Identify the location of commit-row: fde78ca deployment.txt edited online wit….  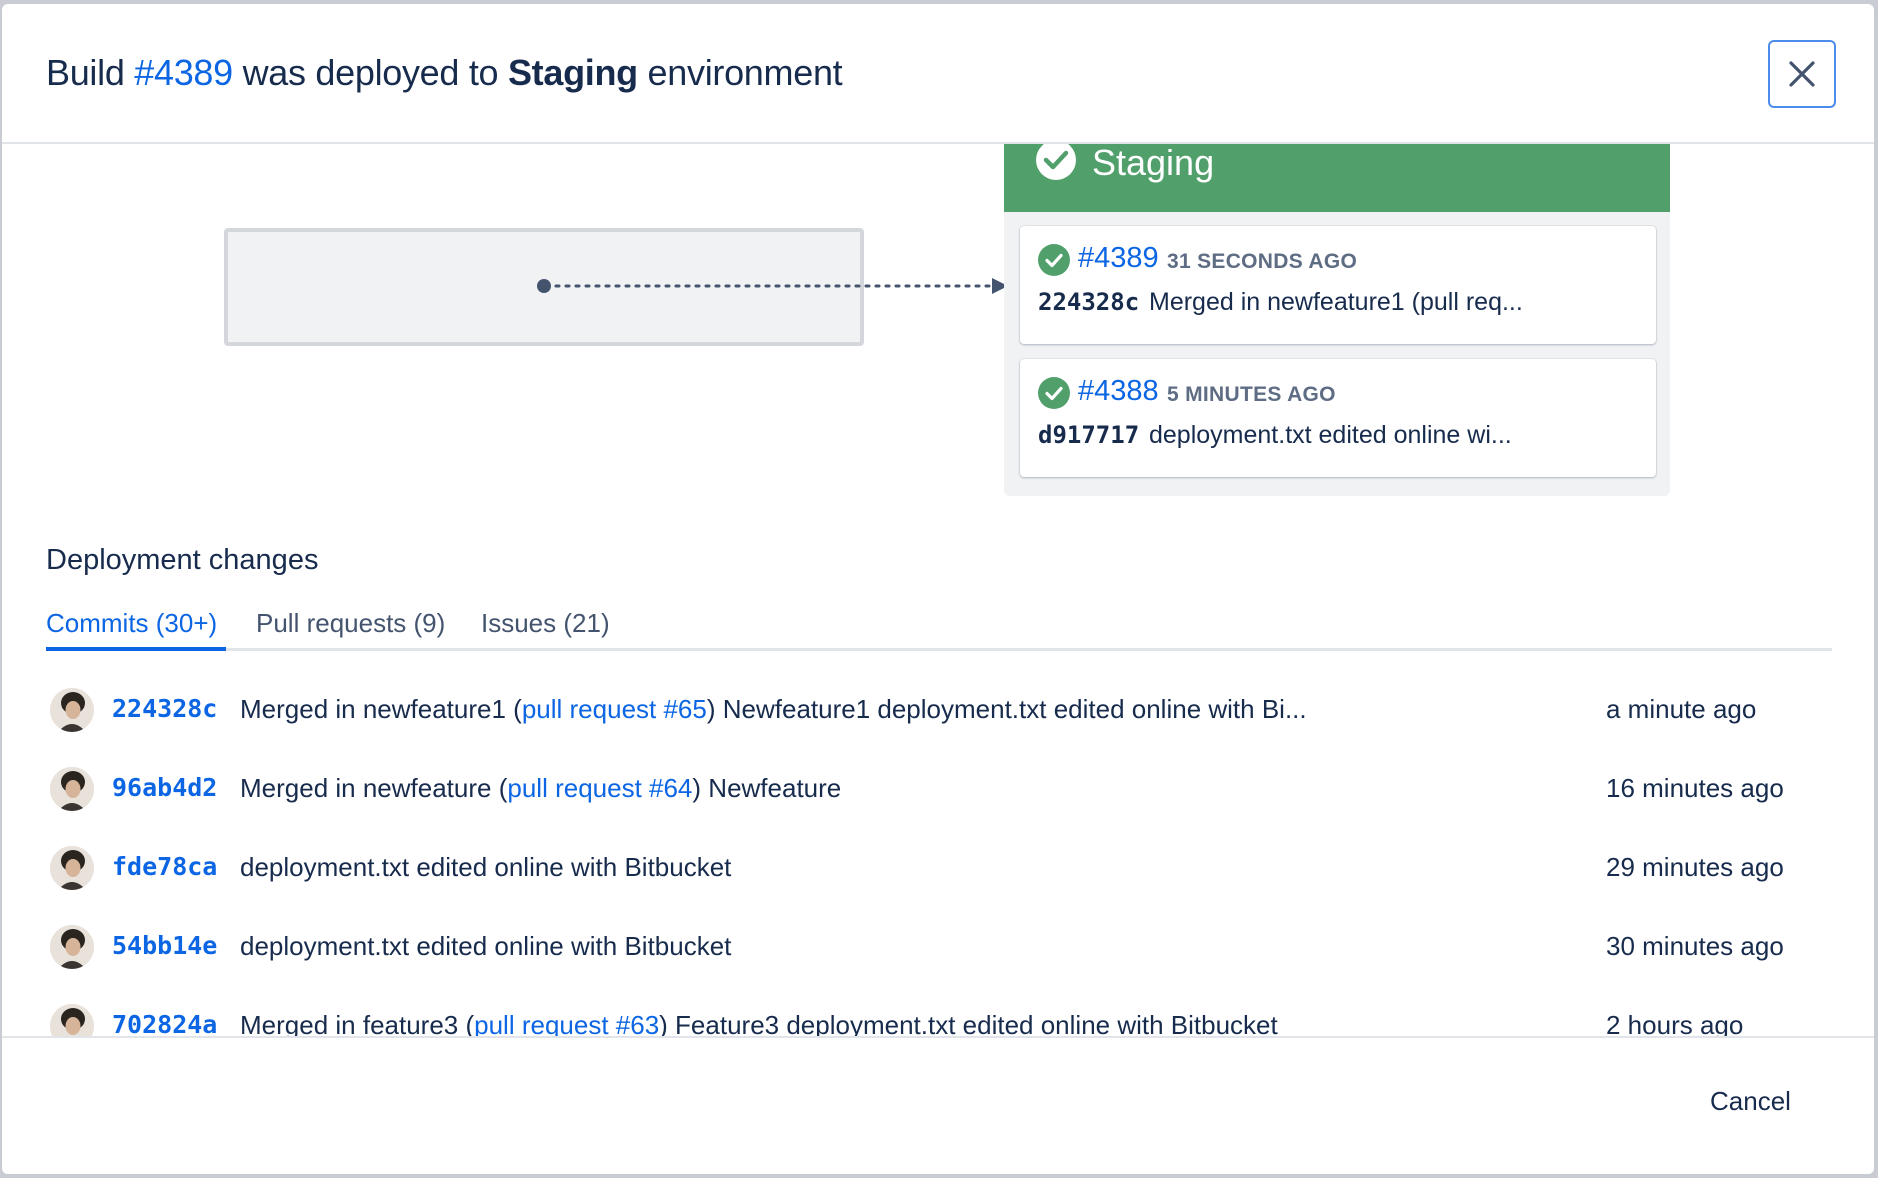
(939, 881).